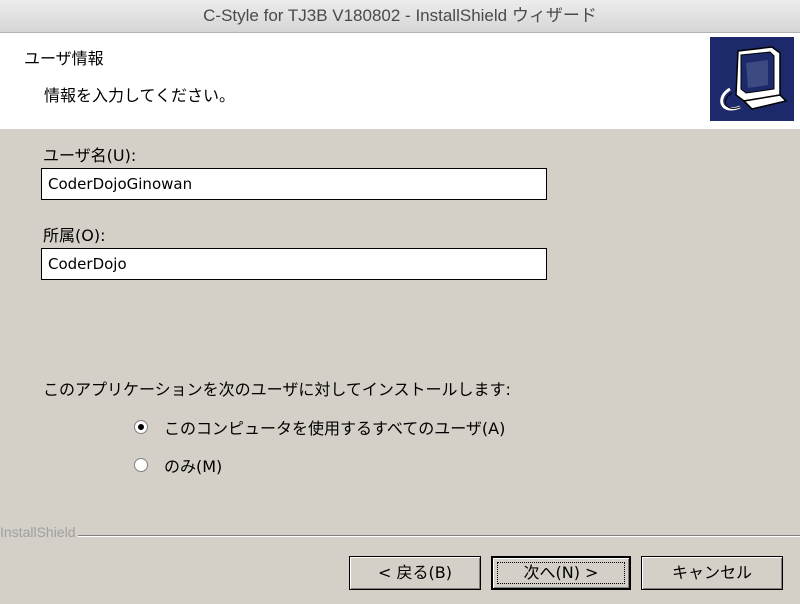  Describe the element at coordinates (400, 535) in the screenshot. I see `footer-divider` at that location.